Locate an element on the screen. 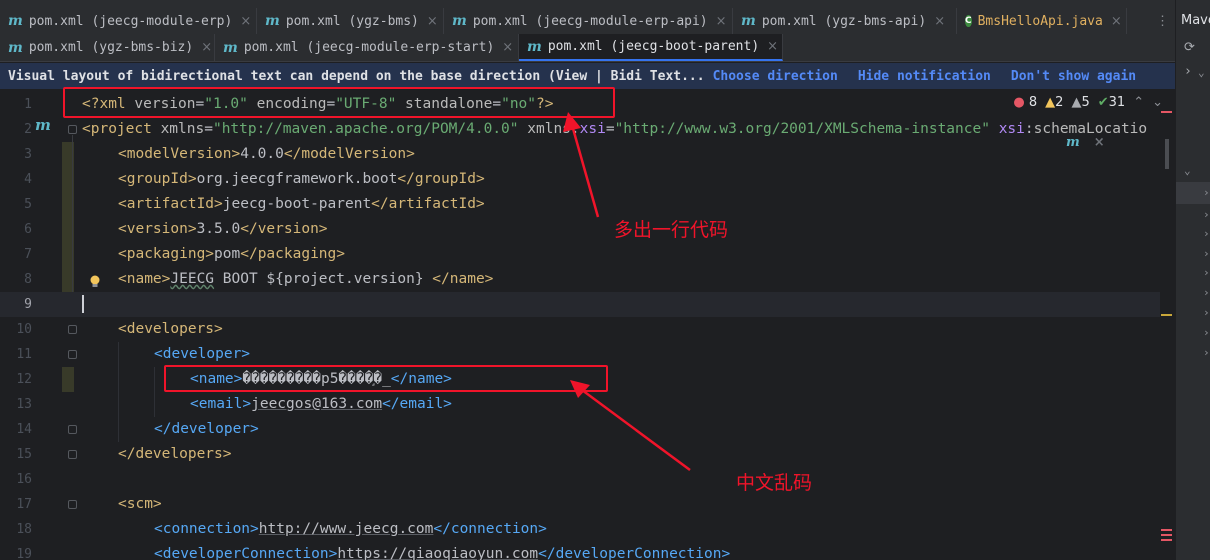 This screenshot has width=1210, height=560. arrowhead-garbled is located at coordinates (580, 389).